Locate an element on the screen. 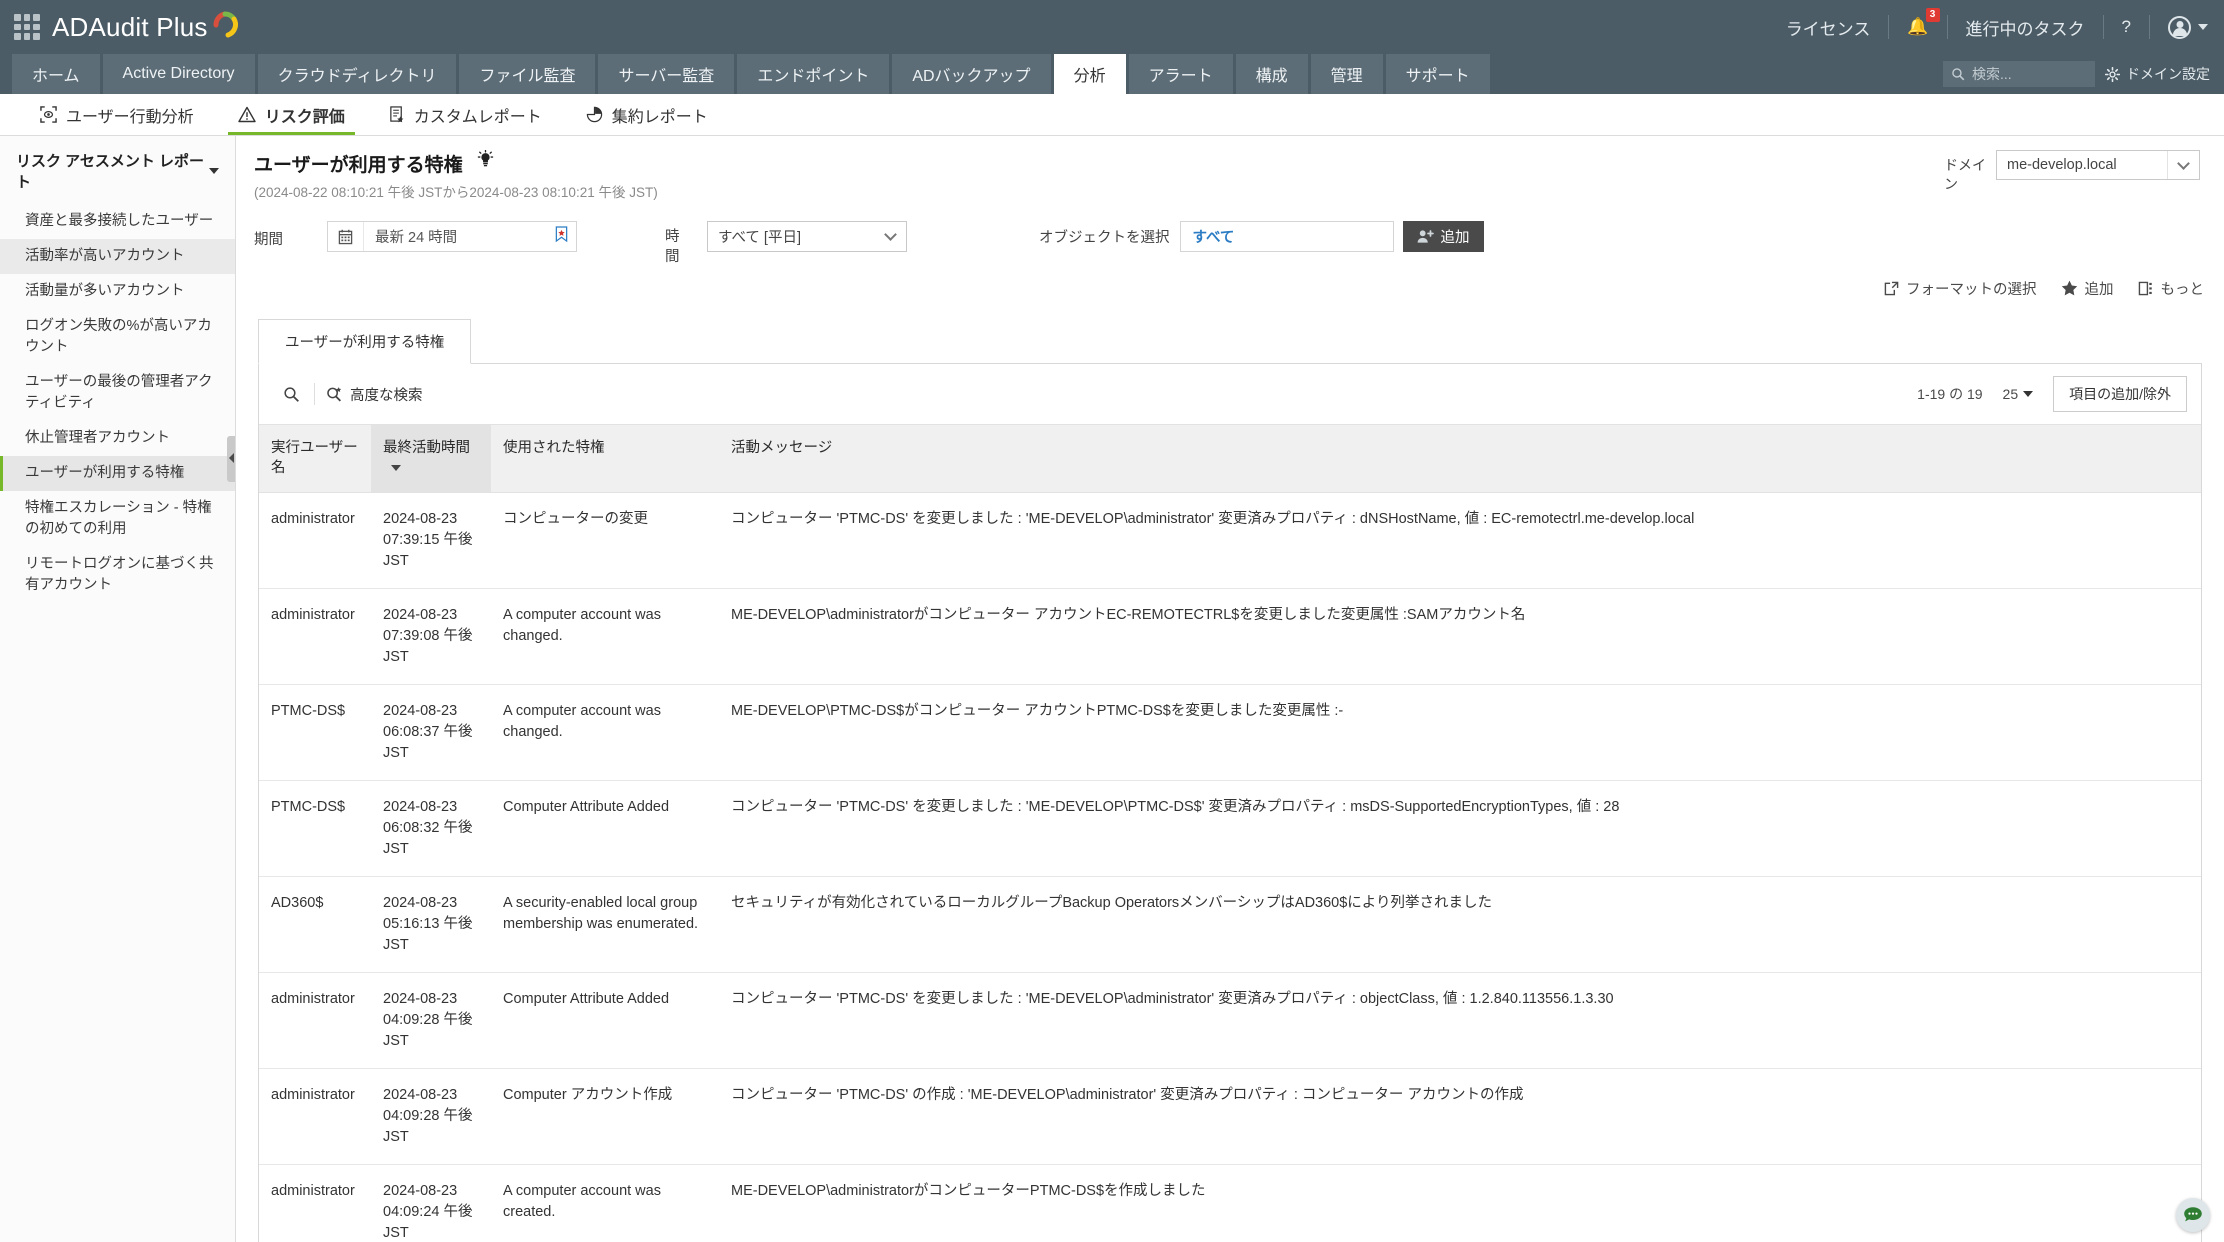 The image size is (2224, 1242). bookmark-icon is located at coordinates (565, 236).